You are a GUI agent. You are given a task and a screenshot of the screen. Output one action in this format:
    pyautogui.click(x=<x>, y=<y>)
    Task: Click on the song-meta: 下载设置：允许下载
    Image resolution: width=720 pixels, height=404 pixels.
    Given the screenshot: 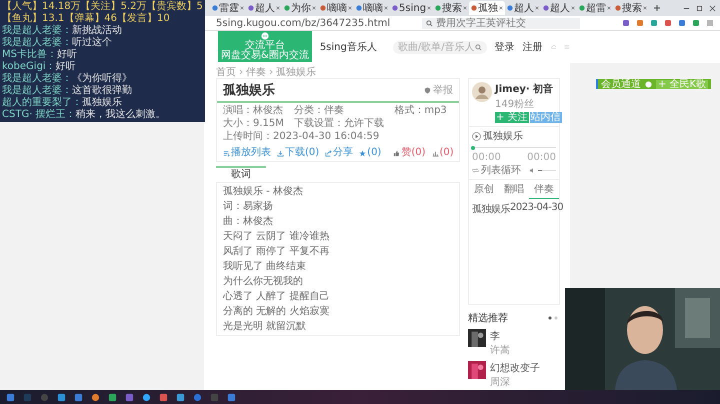 What is the action you would take?
    pyautogui.click(x=340, y=124)
    